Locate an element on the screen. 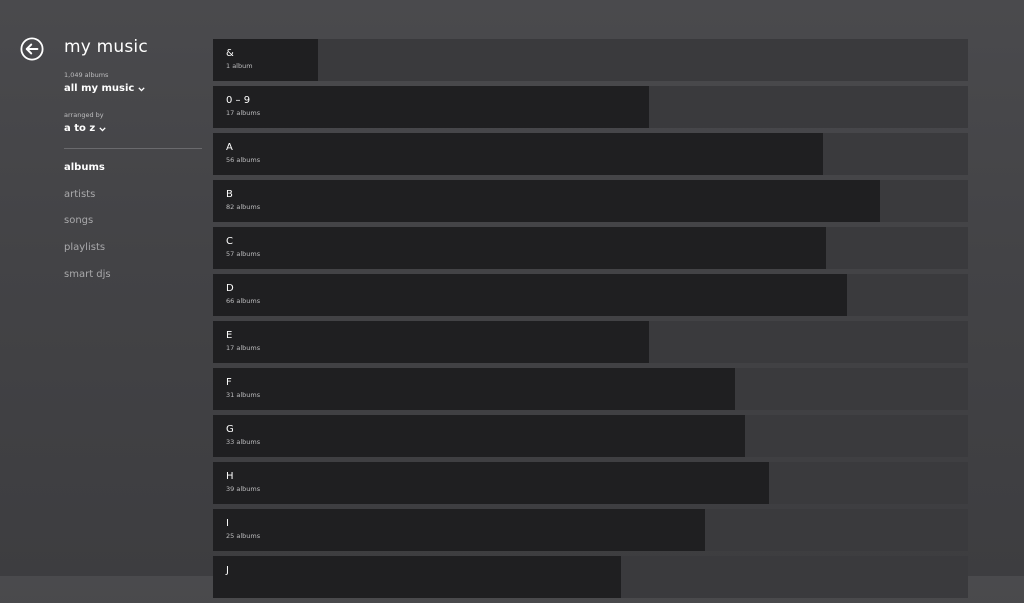 The width and height of the screenshot is (1024, 603). filter-dropdown: all my music is located at coordinates (105, 88).